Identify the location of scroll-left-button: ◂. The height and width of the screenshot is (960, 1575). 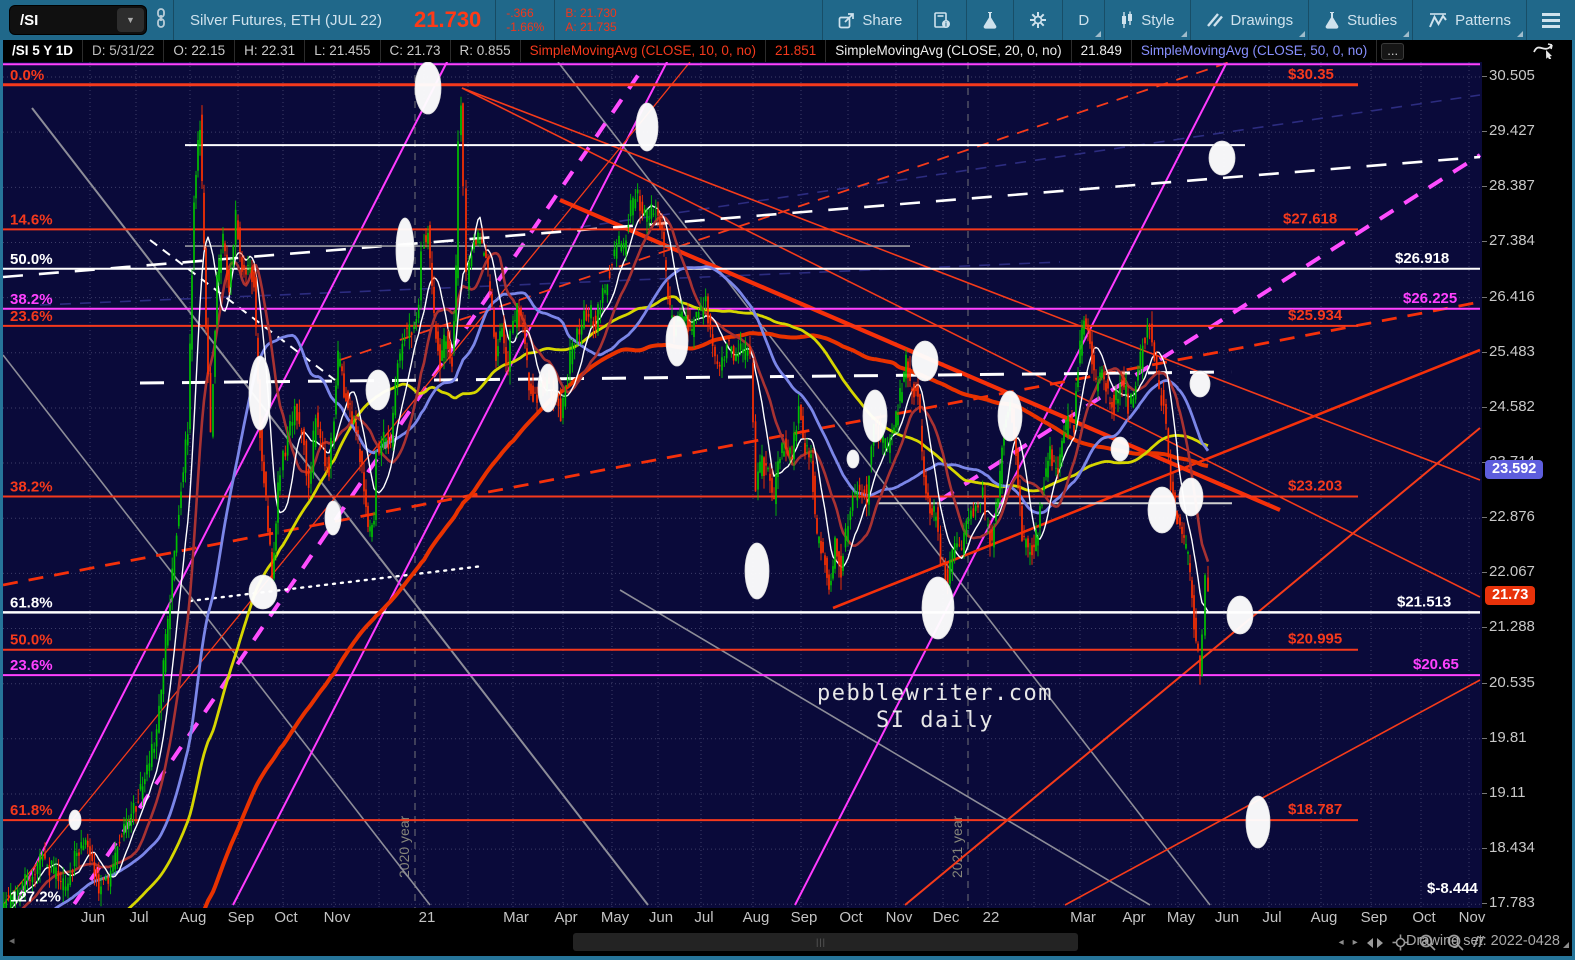
(1341, 942).